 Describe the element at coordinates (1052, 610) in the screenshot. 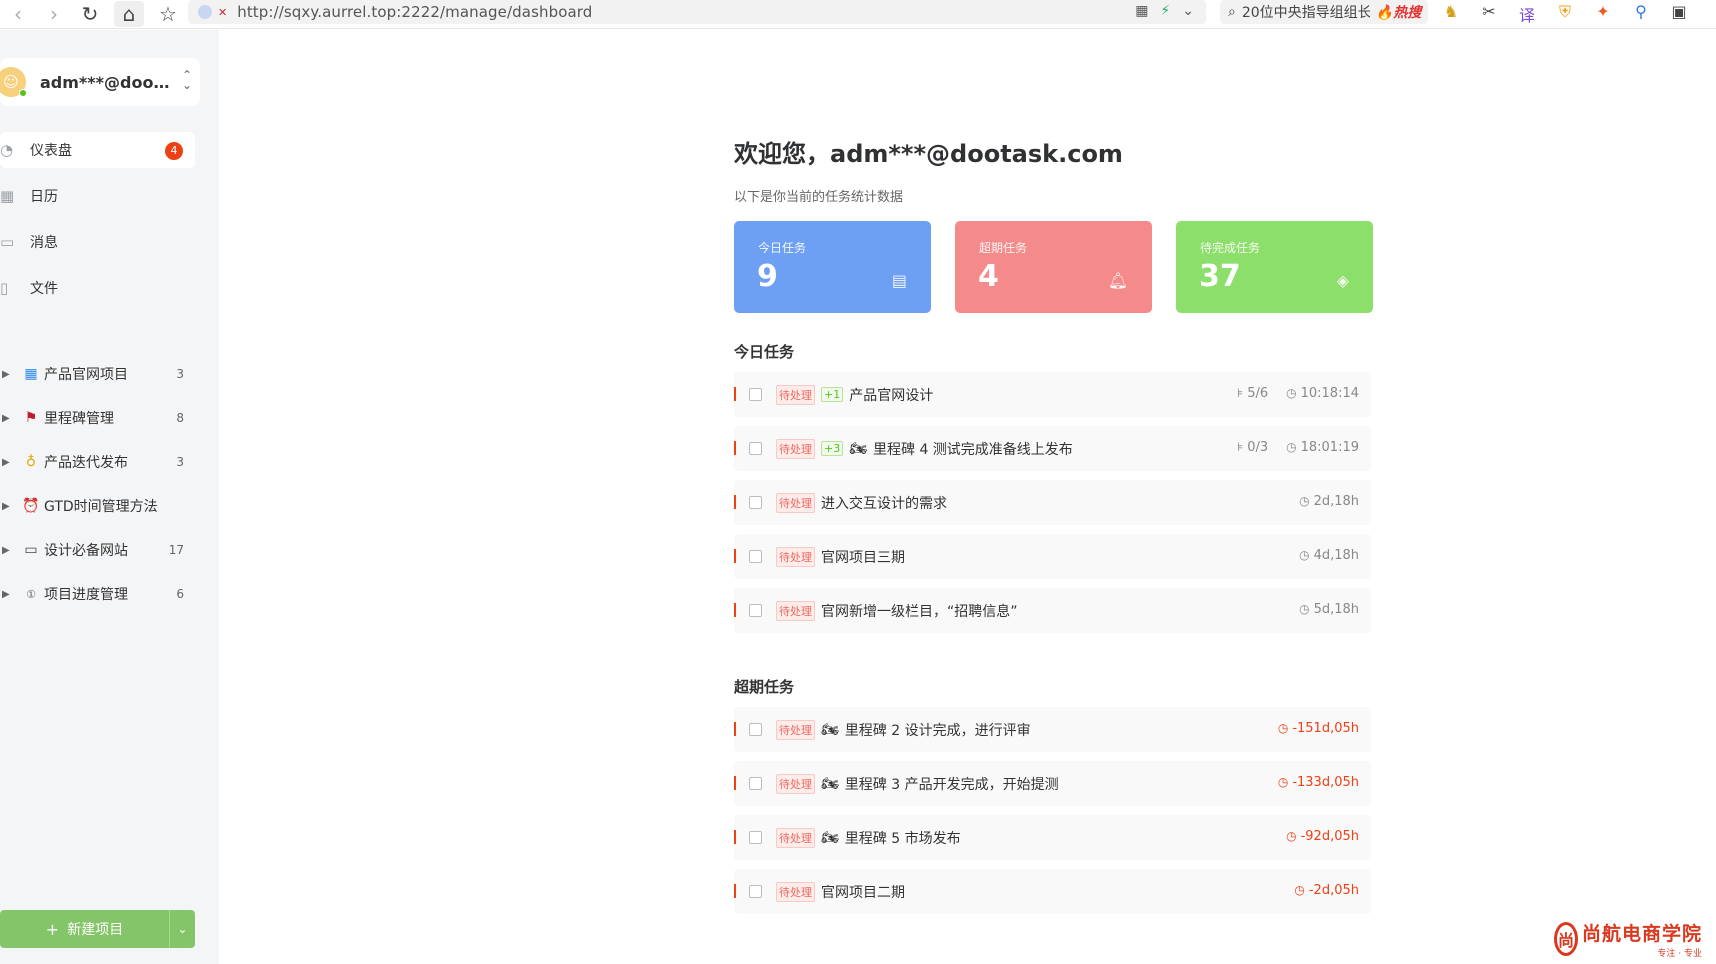

I see `task-row: 待处理 官网新增一级栏目，“招聘信息” ◷ 5d,18h` at that location.